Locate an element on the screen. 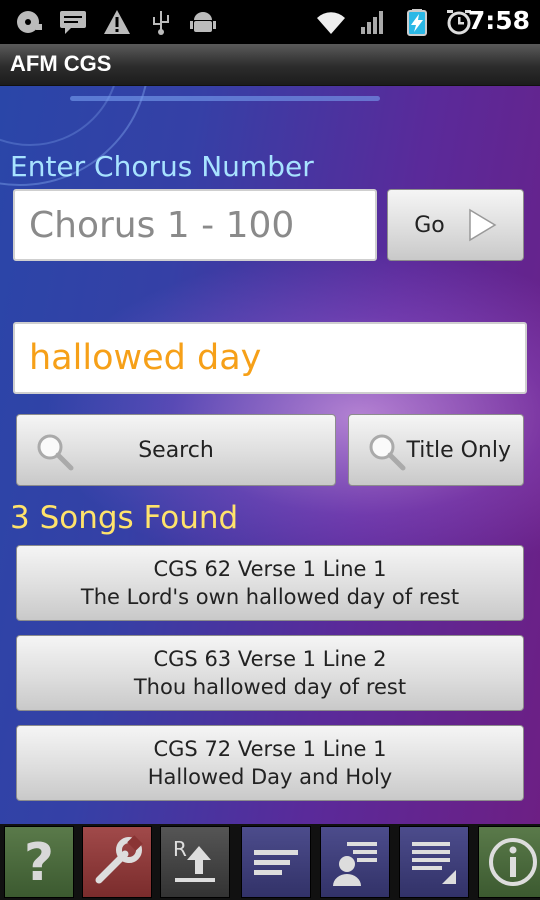  usb-icon is located at coordinates (161, 23).